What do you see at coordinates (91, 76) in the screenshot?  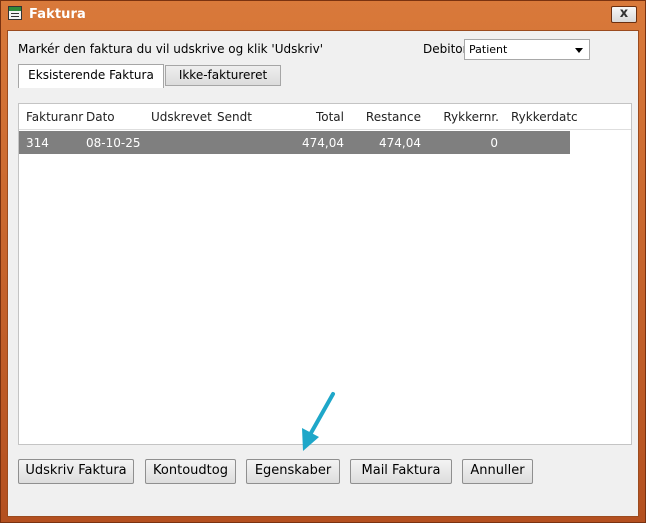 I see `tab-eksisterende-faktura: Eksisterende Faktura` at bounding box center [91, 76].